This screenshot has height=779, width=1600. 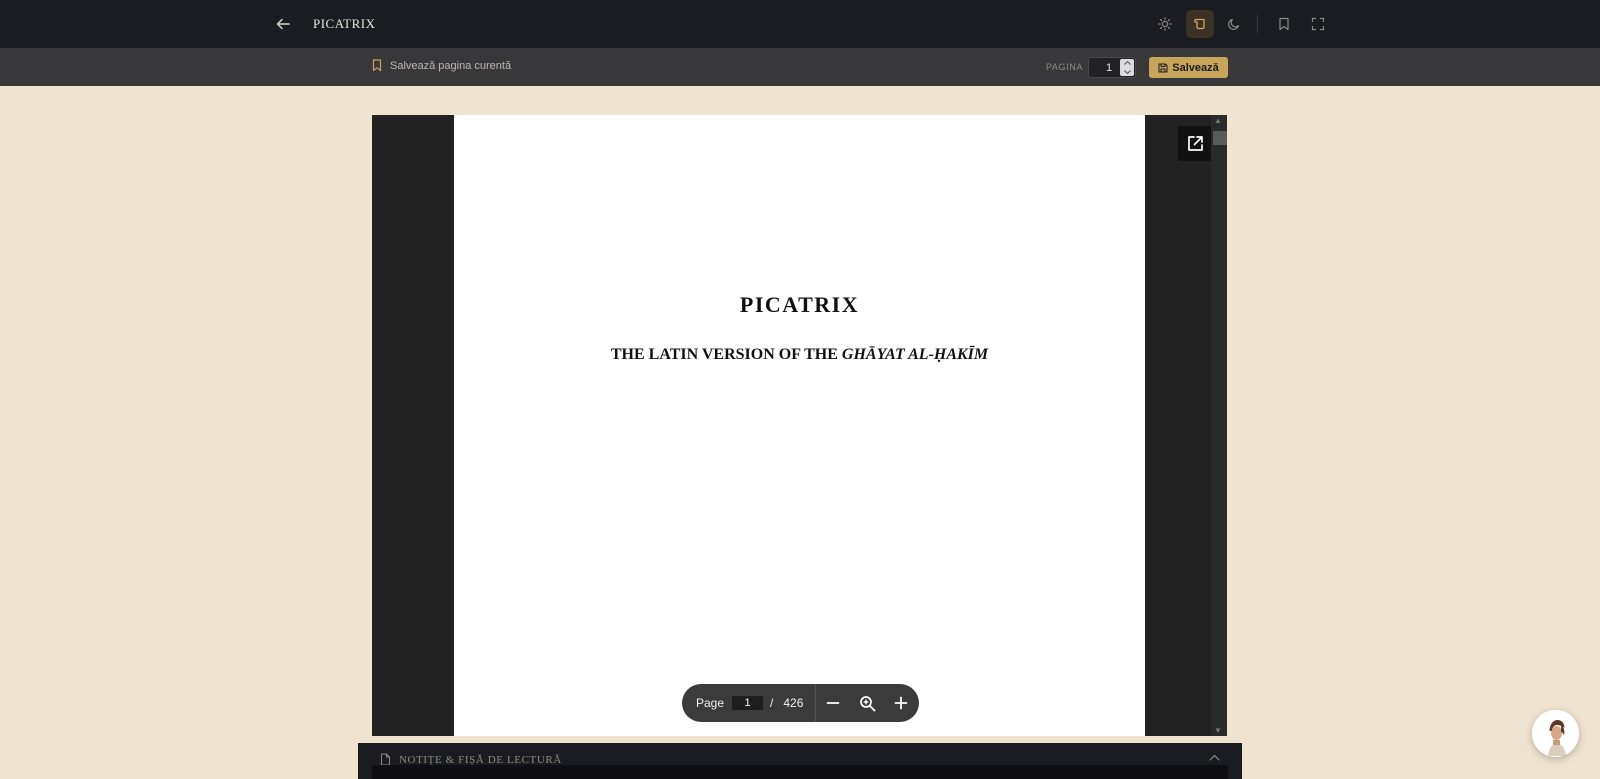 I want to click on save-current-page-label: Salvează pagina curentă, so click(x=451, y=65).